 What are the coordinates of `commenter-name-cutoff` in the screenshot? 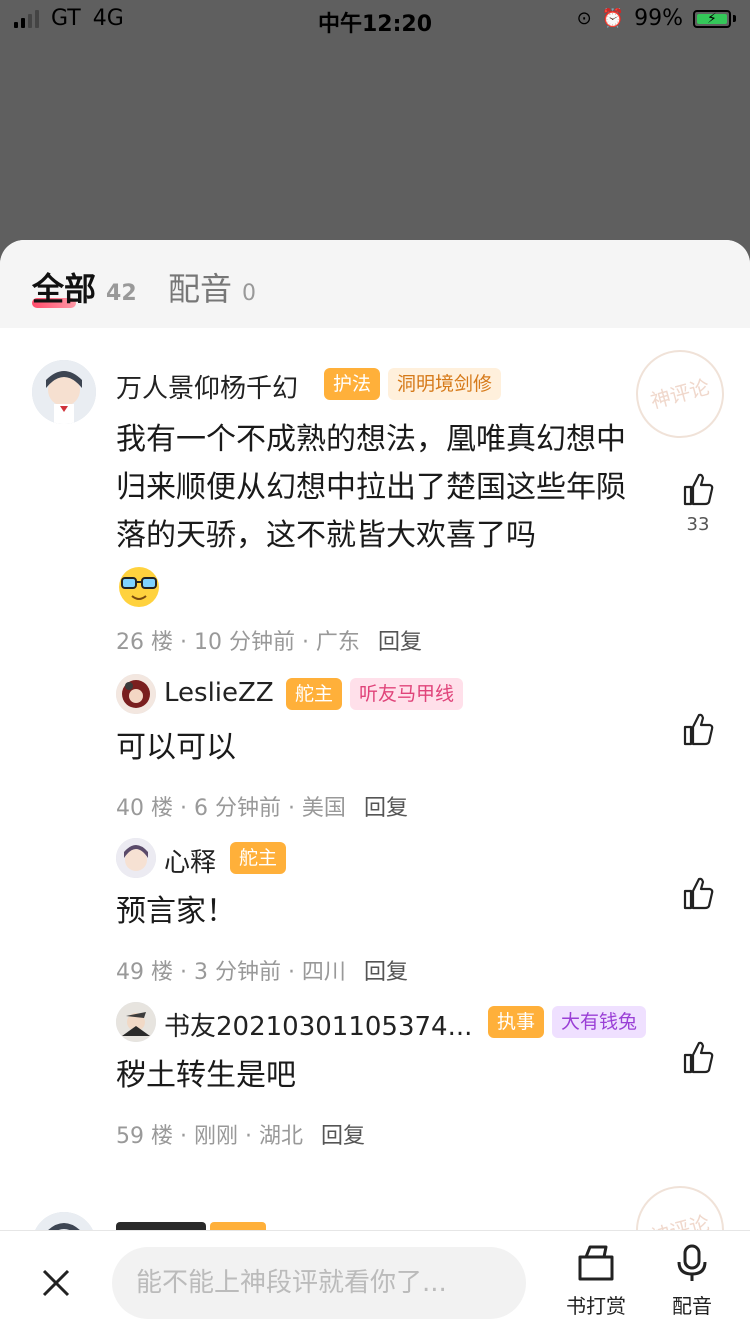 It's located at (161, 1226).